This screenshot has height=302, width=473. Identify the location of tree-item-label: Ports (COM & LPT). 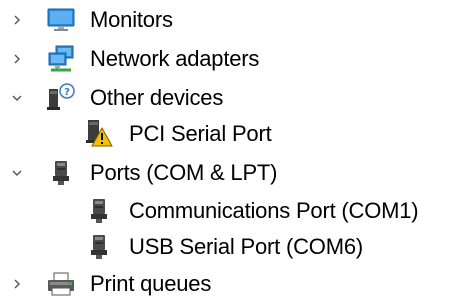
(184, 172).